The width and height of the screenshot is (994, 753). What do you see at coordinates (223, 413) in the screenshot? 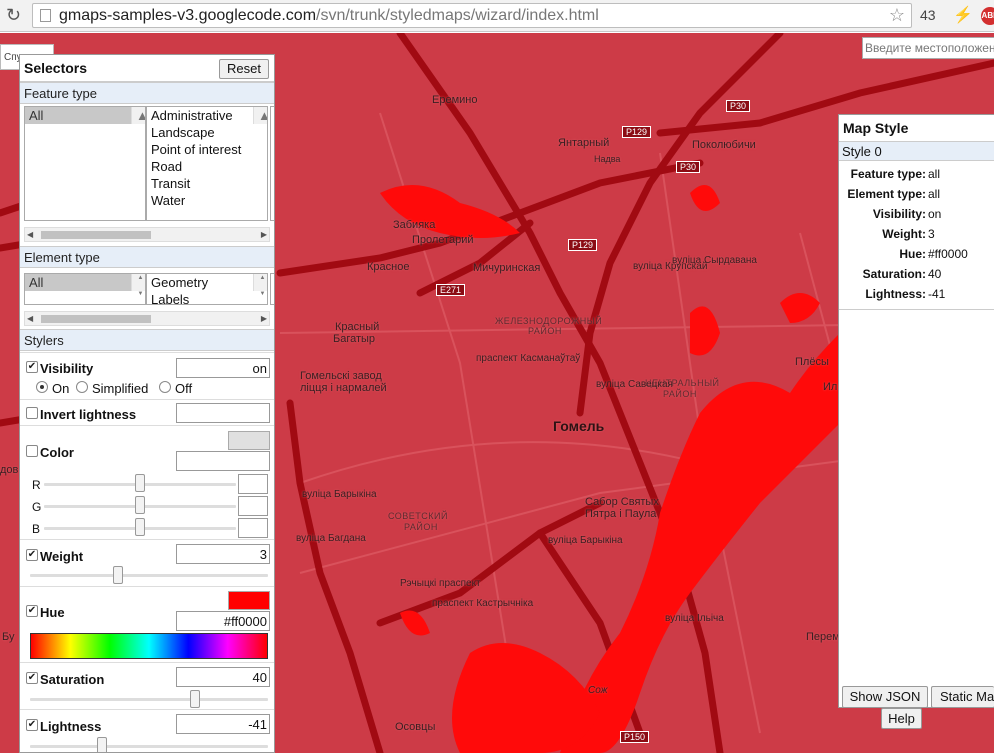
I see `invert-input` at bounding box center [223, 413].